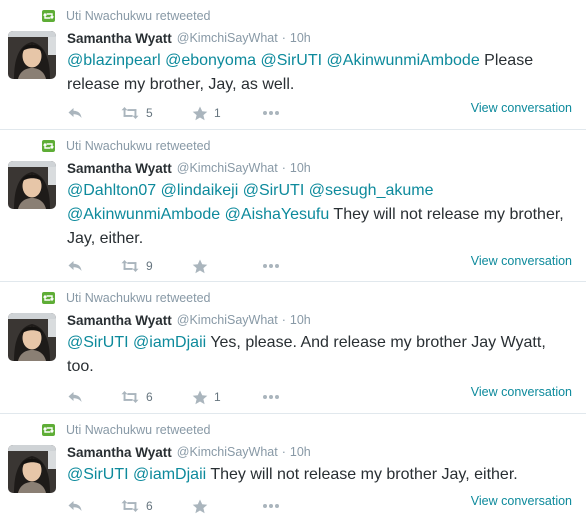 The height and width of the screenshot is (516, 586). I want to click on retweet-button: 5, so click(136, 113).